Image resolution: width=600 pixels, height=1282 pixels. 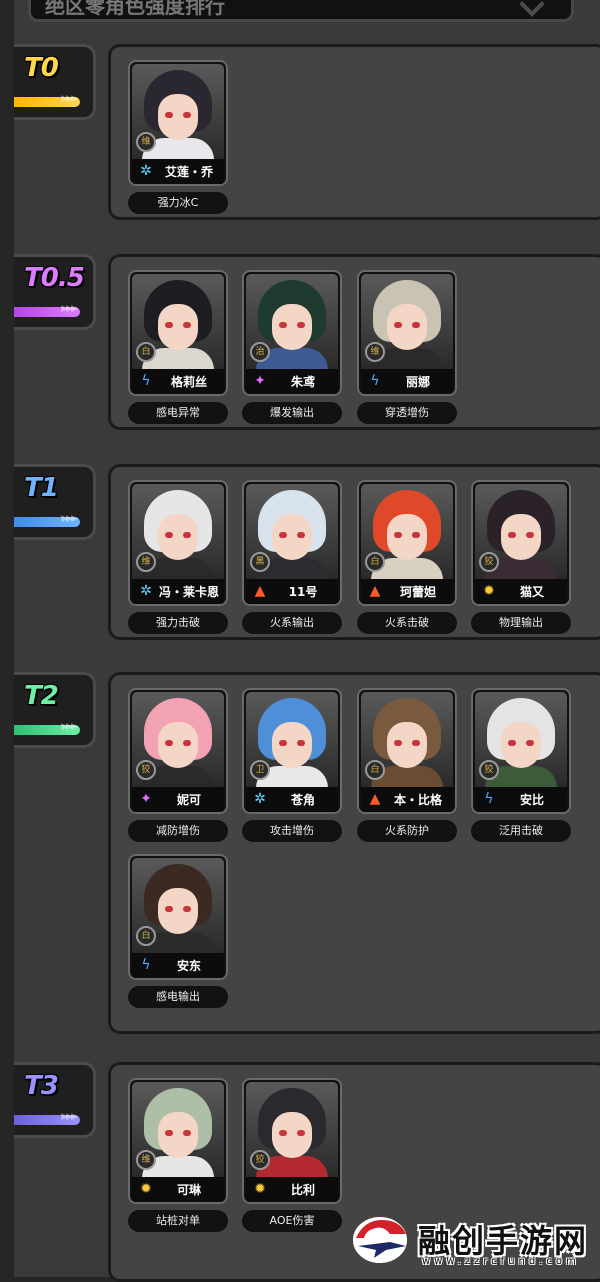 What do you see at coordinates (178, 917) in the screenshot?
I see `character-portrait: 白 ϟ 安东` at bounding box center [178, 917].